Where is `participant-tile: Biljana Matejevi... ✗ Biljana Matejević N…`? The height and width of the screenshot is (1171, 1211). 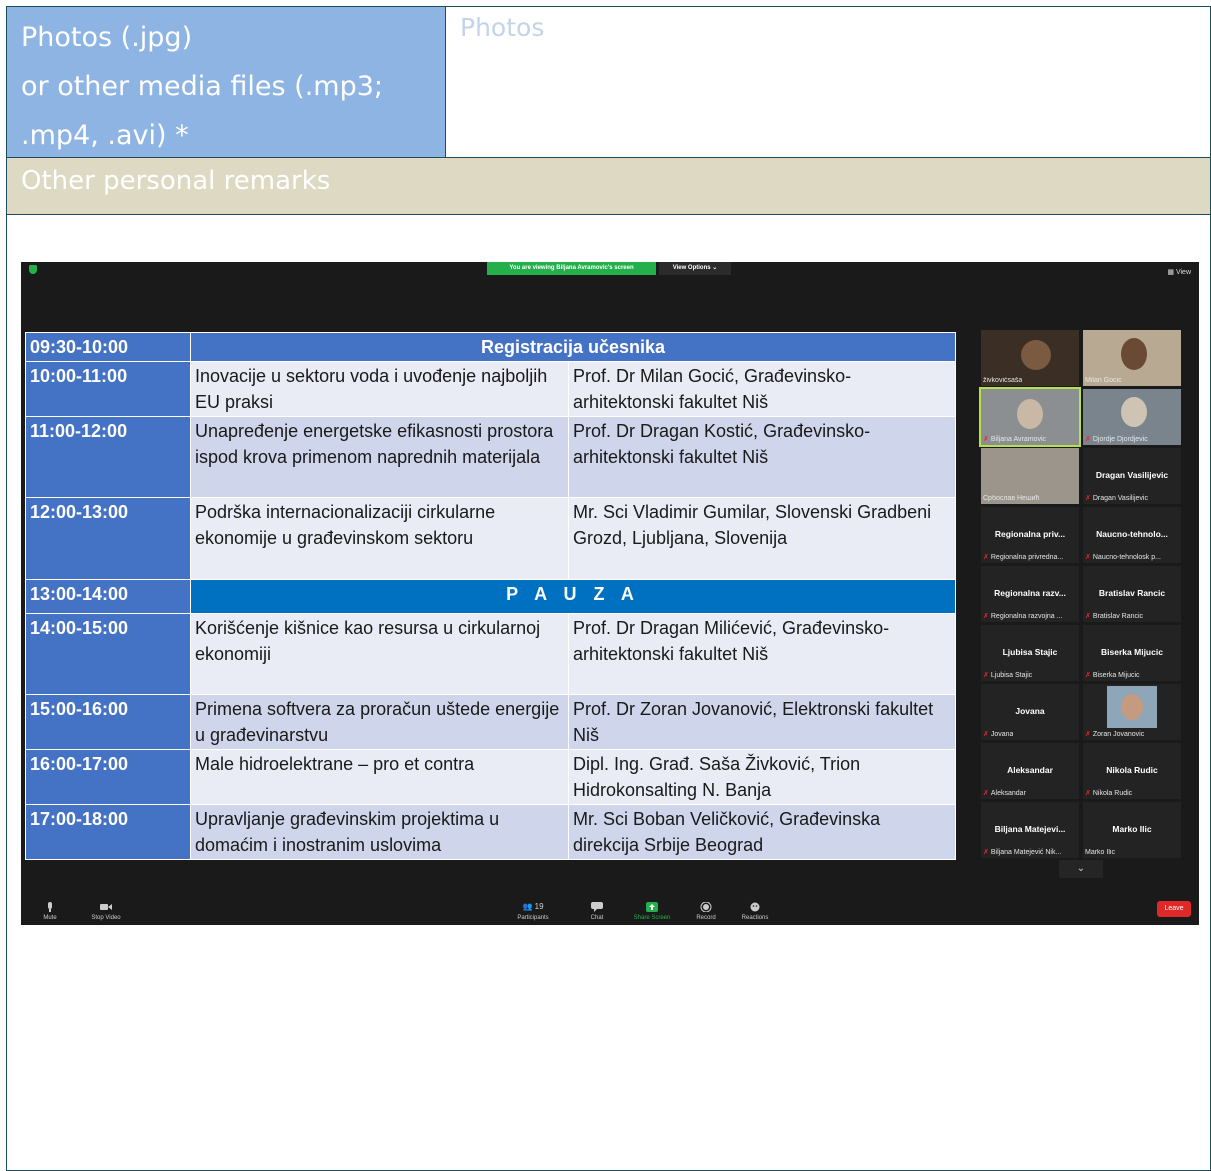 participant-tile: Biljana Matejevi... ✗ Biljana Matejević N… is located at coordinates (1030, 830).